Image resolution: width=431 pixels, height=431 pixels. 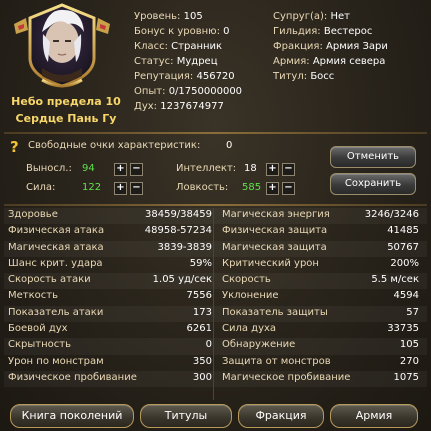 I want to click on generations-book-button: Книга поколений, so click(x=72, y=416).